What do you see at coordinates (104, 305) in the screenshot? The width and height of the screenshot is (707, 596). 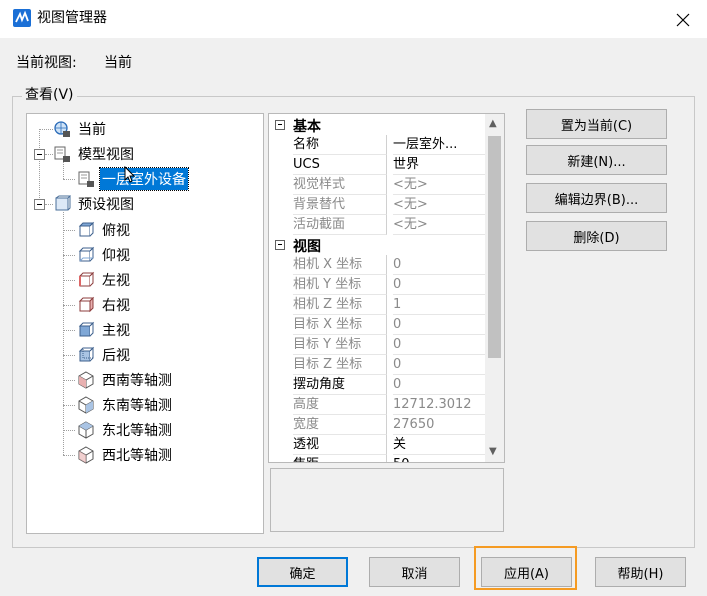 I see `tree-item-right: 右视` at bounding box center [104, 305].